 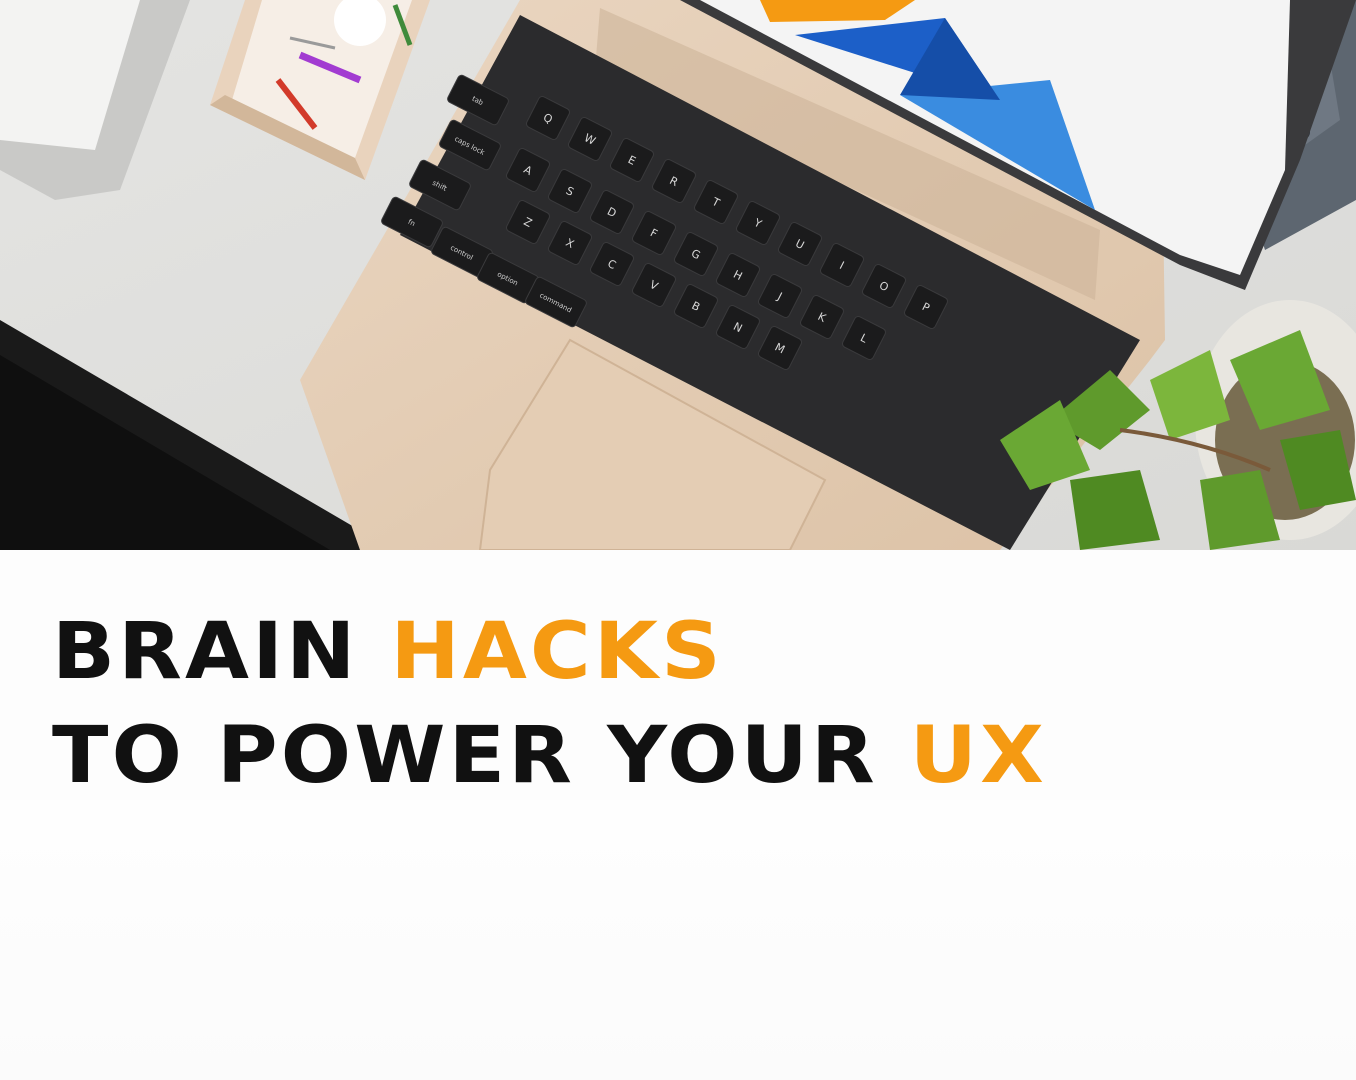 I want to click on headline-line-2: TO POWER YOUR UX, so click(x=549, y=756).